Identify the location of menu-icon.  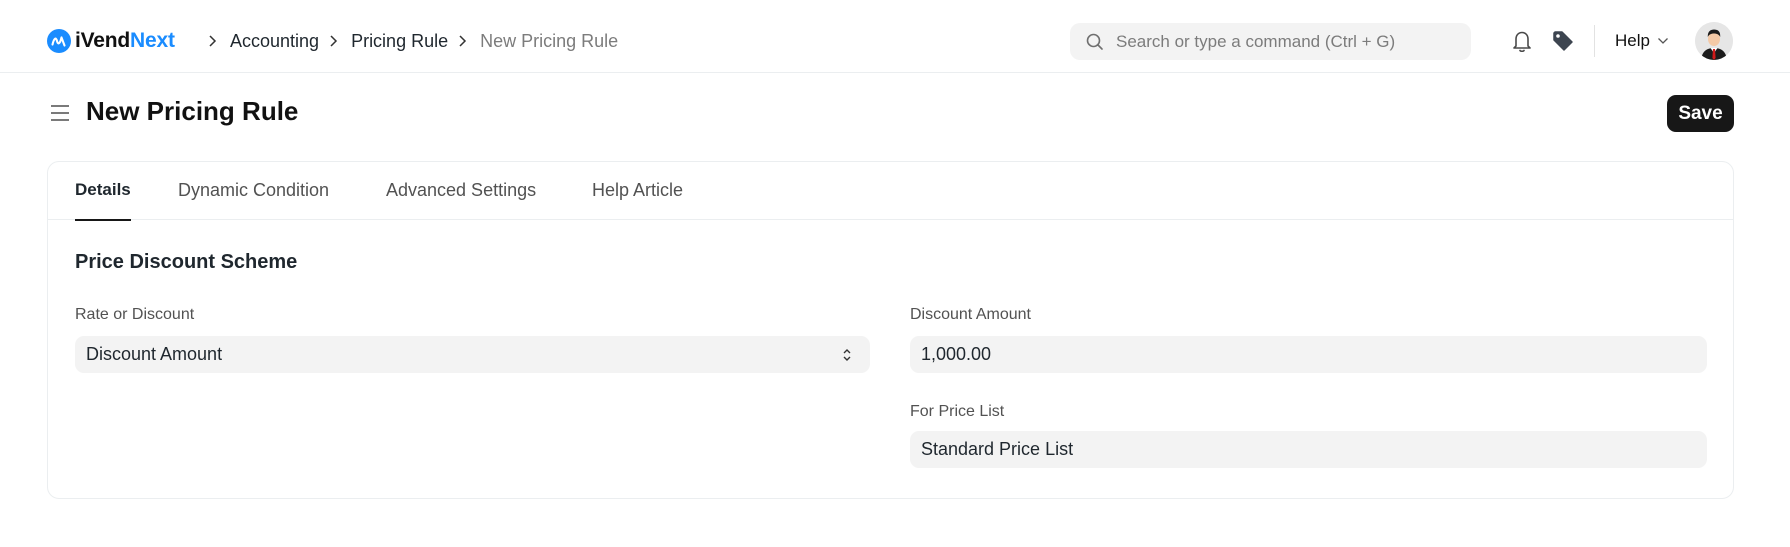
(60, 113).